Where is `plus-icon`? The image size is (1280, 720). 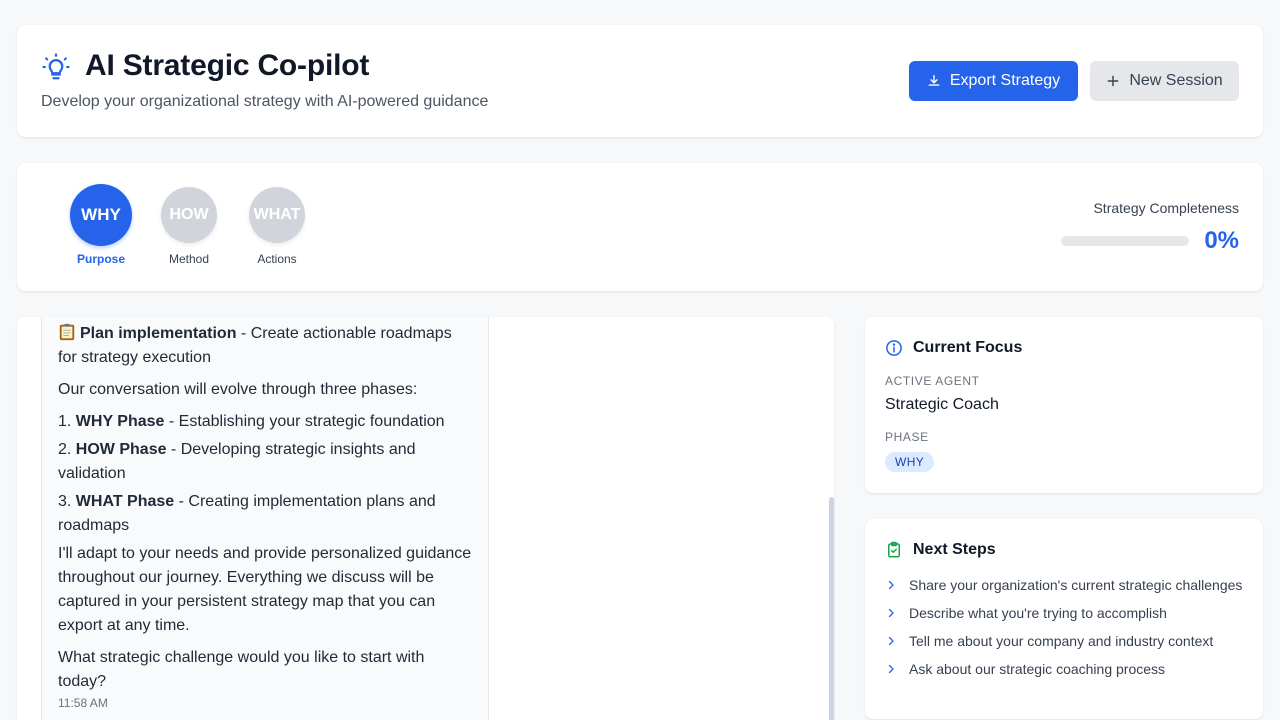
plus-icon is located at coordinates (1113, 81).